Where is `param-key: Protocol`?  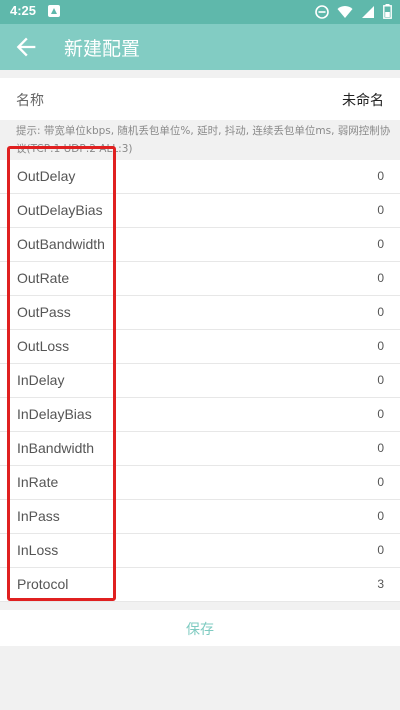
param-key: Protocol is located at coordinates (43, 584).